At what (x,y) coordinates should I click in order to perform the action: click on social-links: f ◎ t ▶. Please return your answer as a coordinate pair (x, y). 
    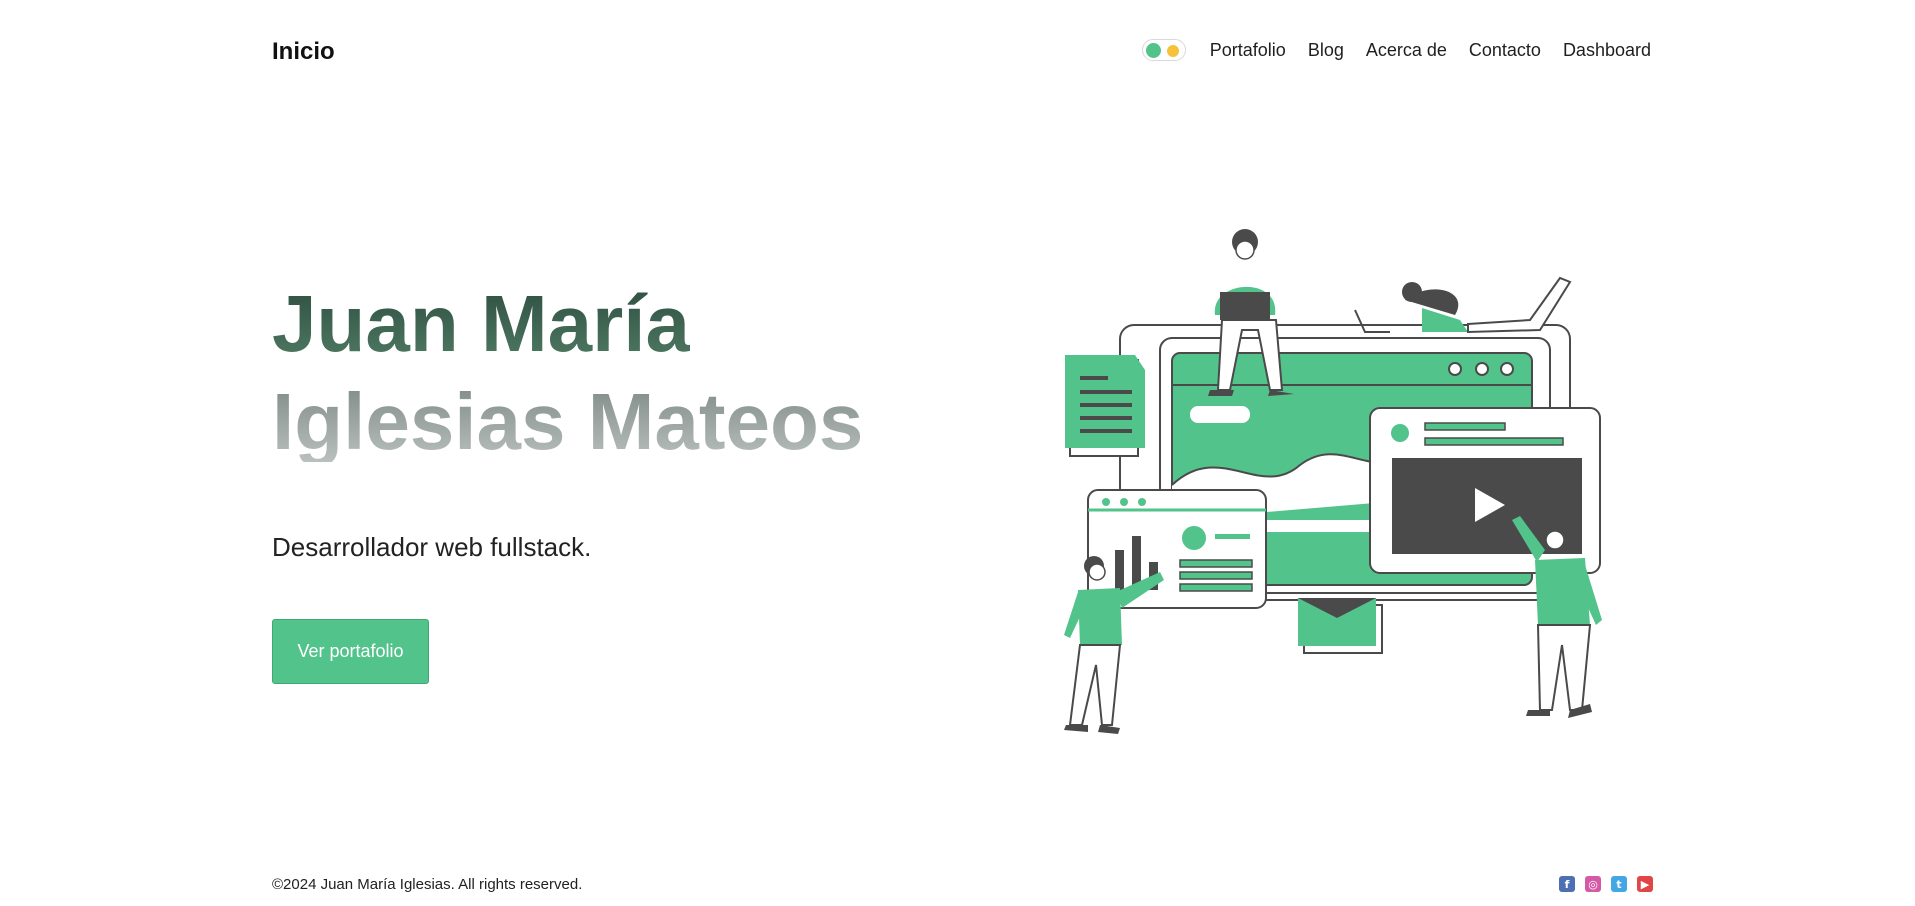
    Looking at the image, I should click on (1606, 884).